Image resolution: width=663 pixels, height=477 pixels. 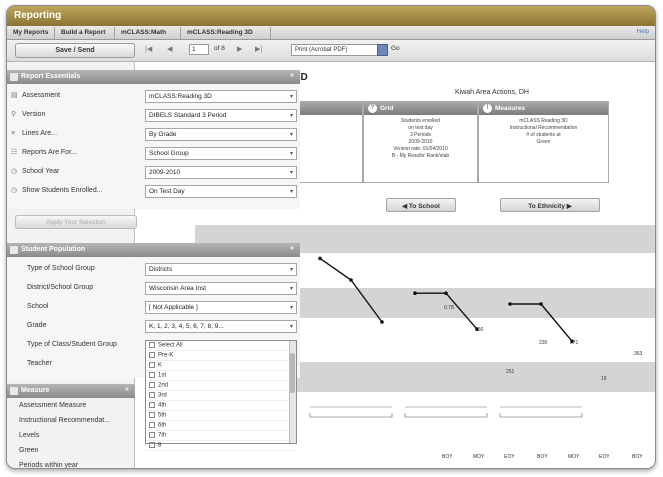 What do you see at coordinates (34, 114) in the screenshot?
I see `field-label: Version` at bounding box center [34, 114].